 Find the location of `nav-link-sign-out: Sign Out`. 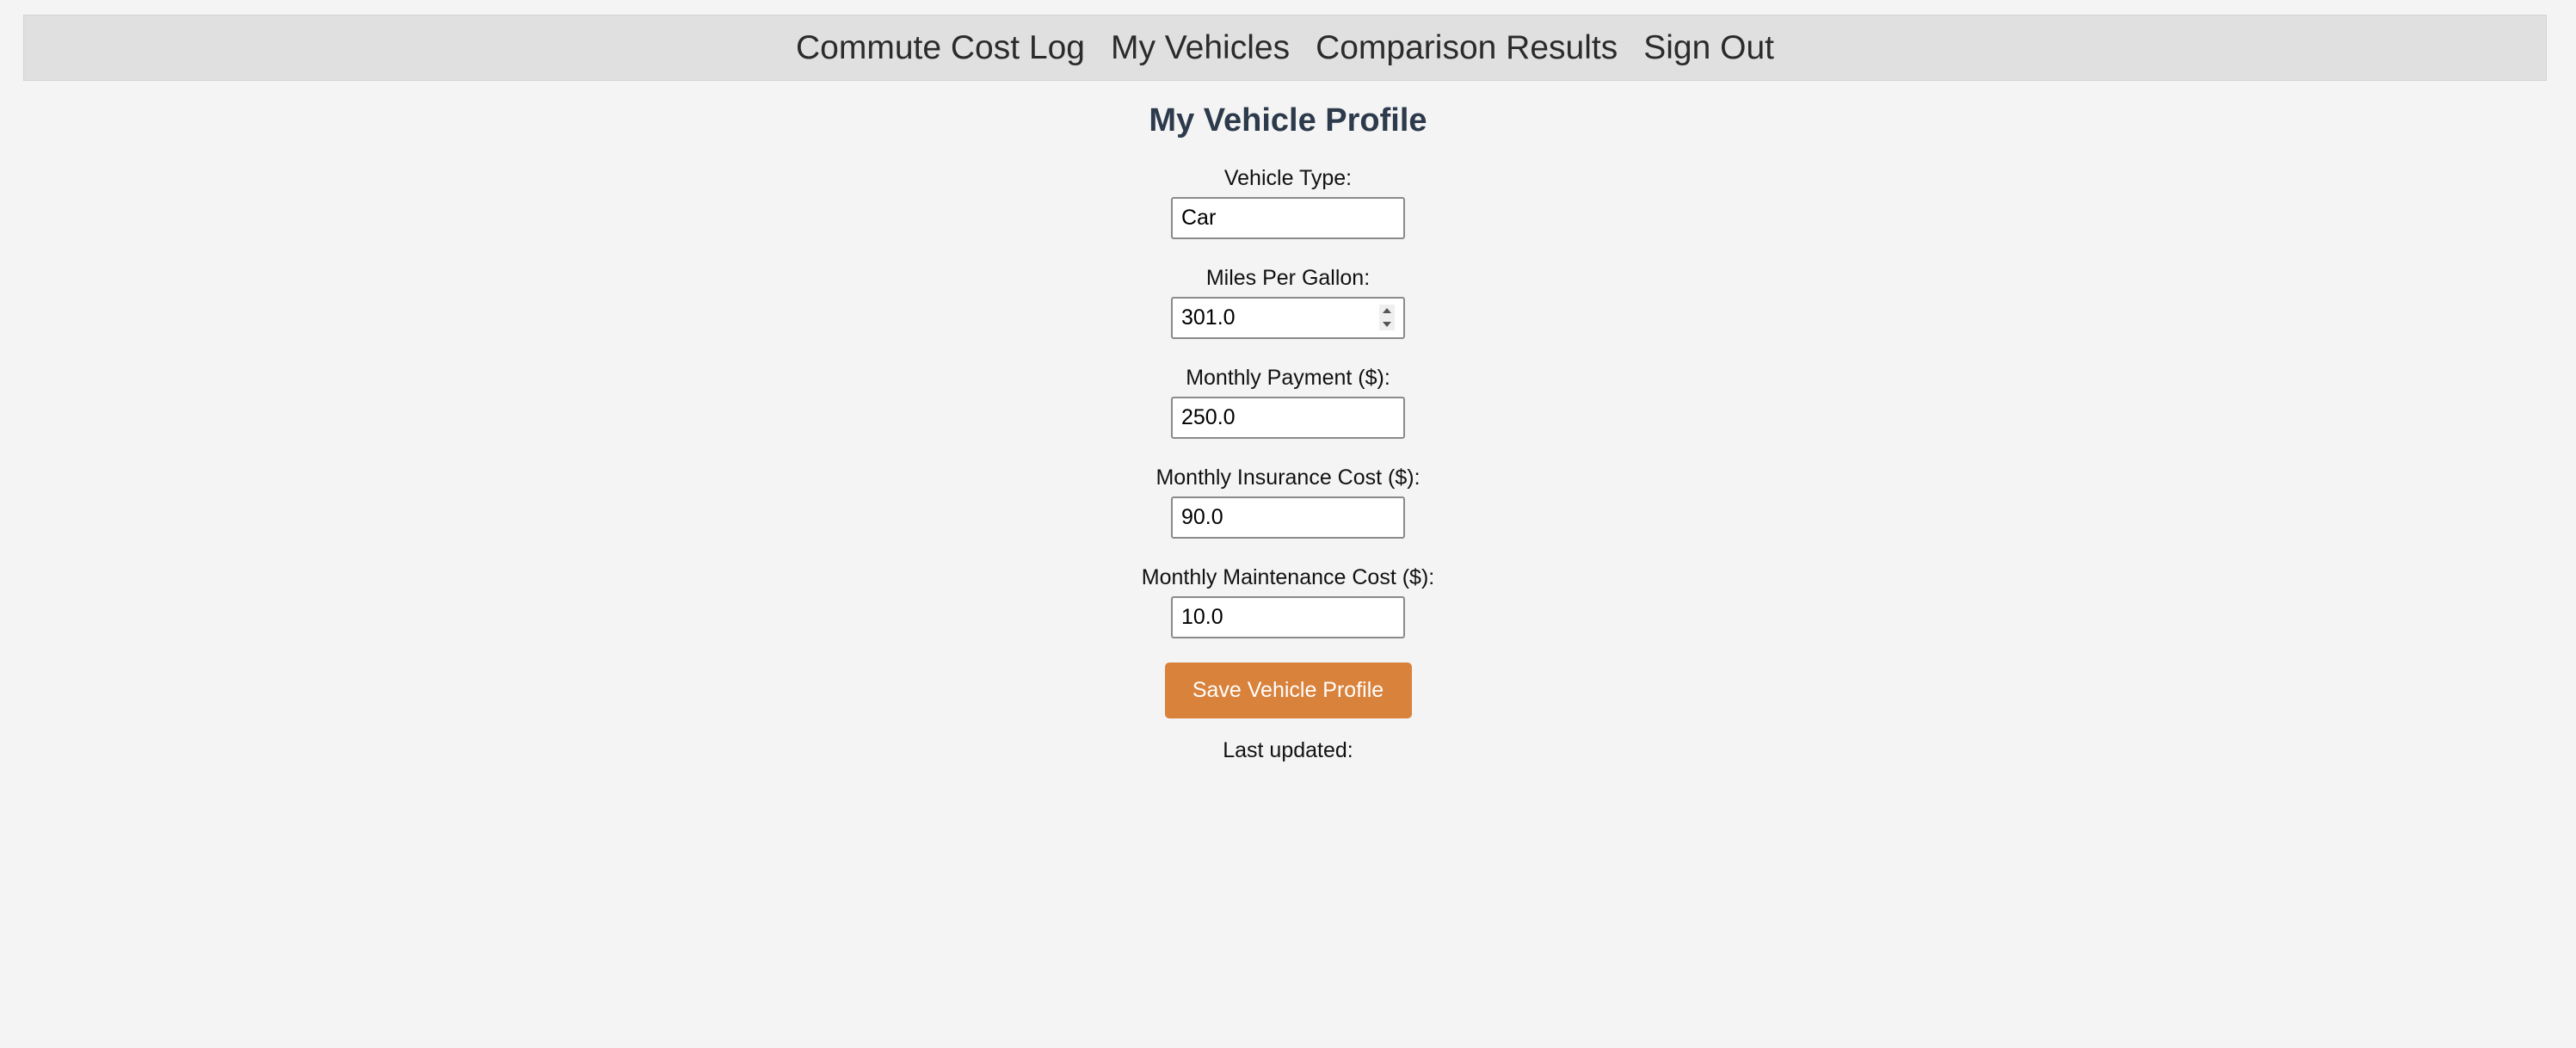

nav-link-sign-out: Sign Out is located at coordinates (1709, 48).